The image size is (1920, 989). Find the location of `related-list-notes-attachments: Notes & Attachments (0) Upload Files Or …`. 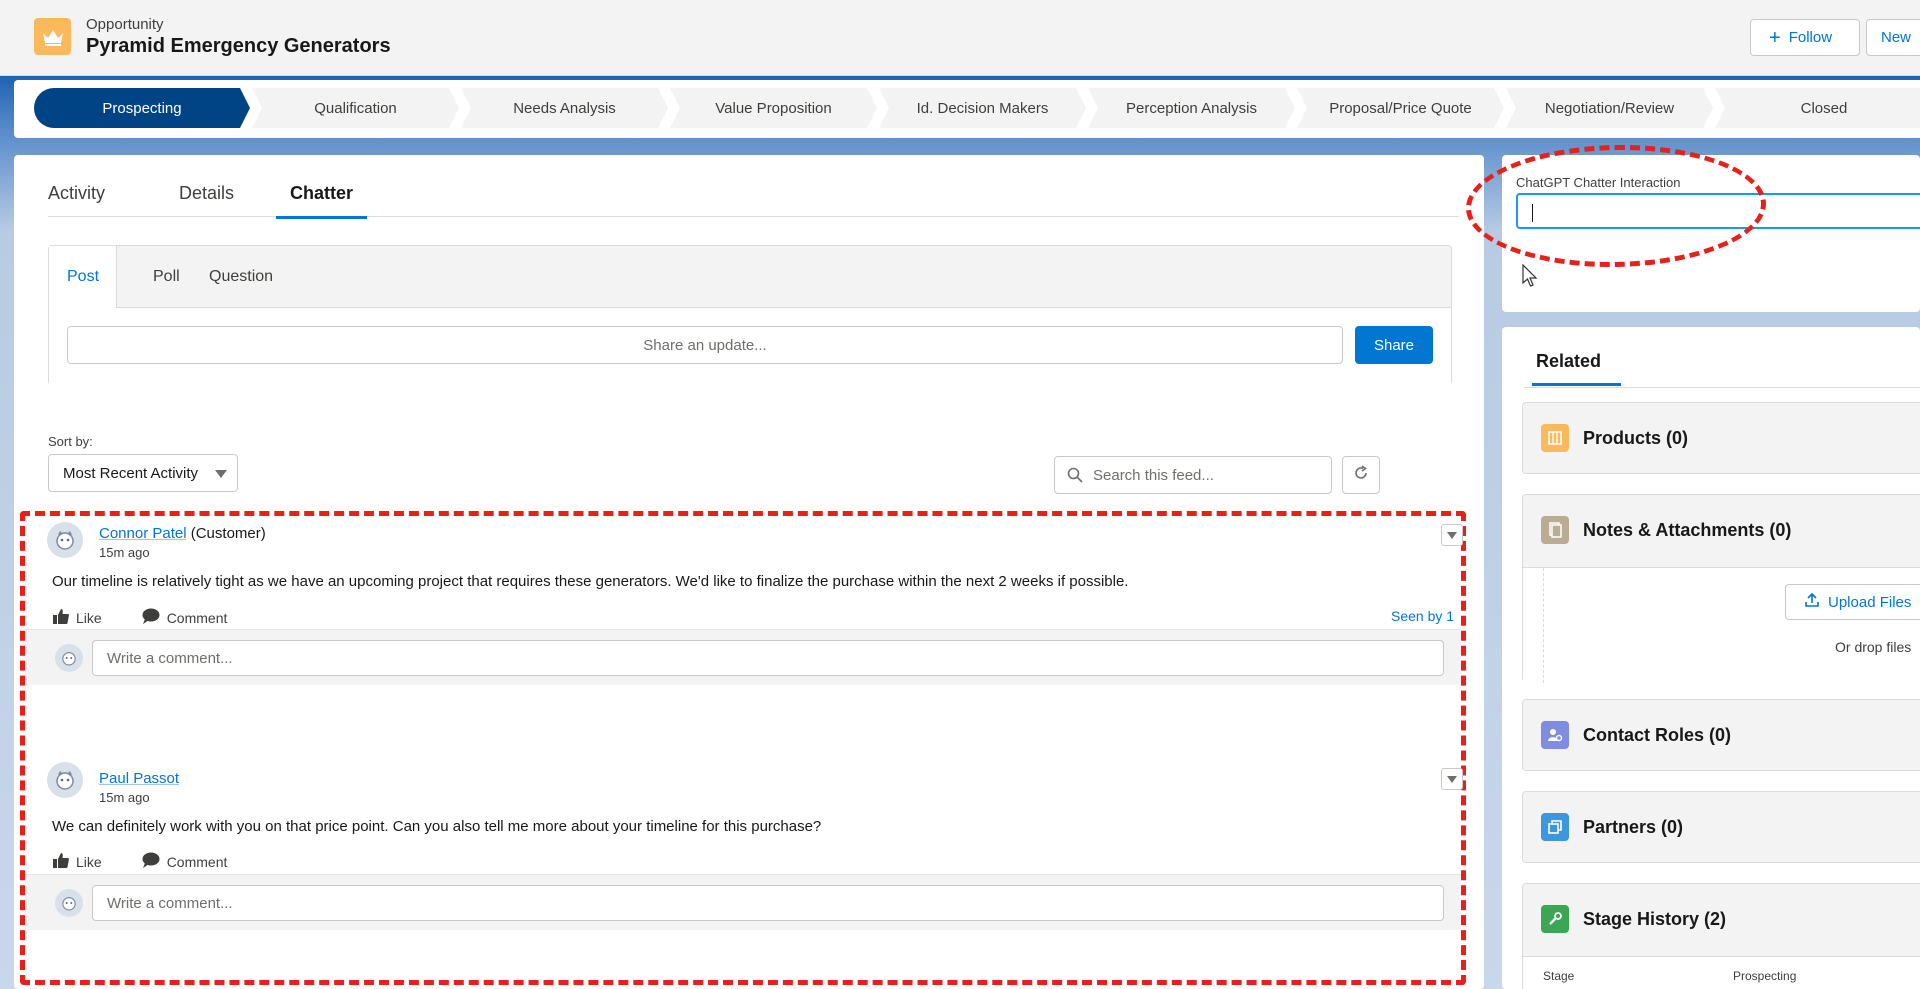

related-list-notes-attachments: Notes & Attachments (0) Upload Files Or … is located at coordinates (1721, 588).